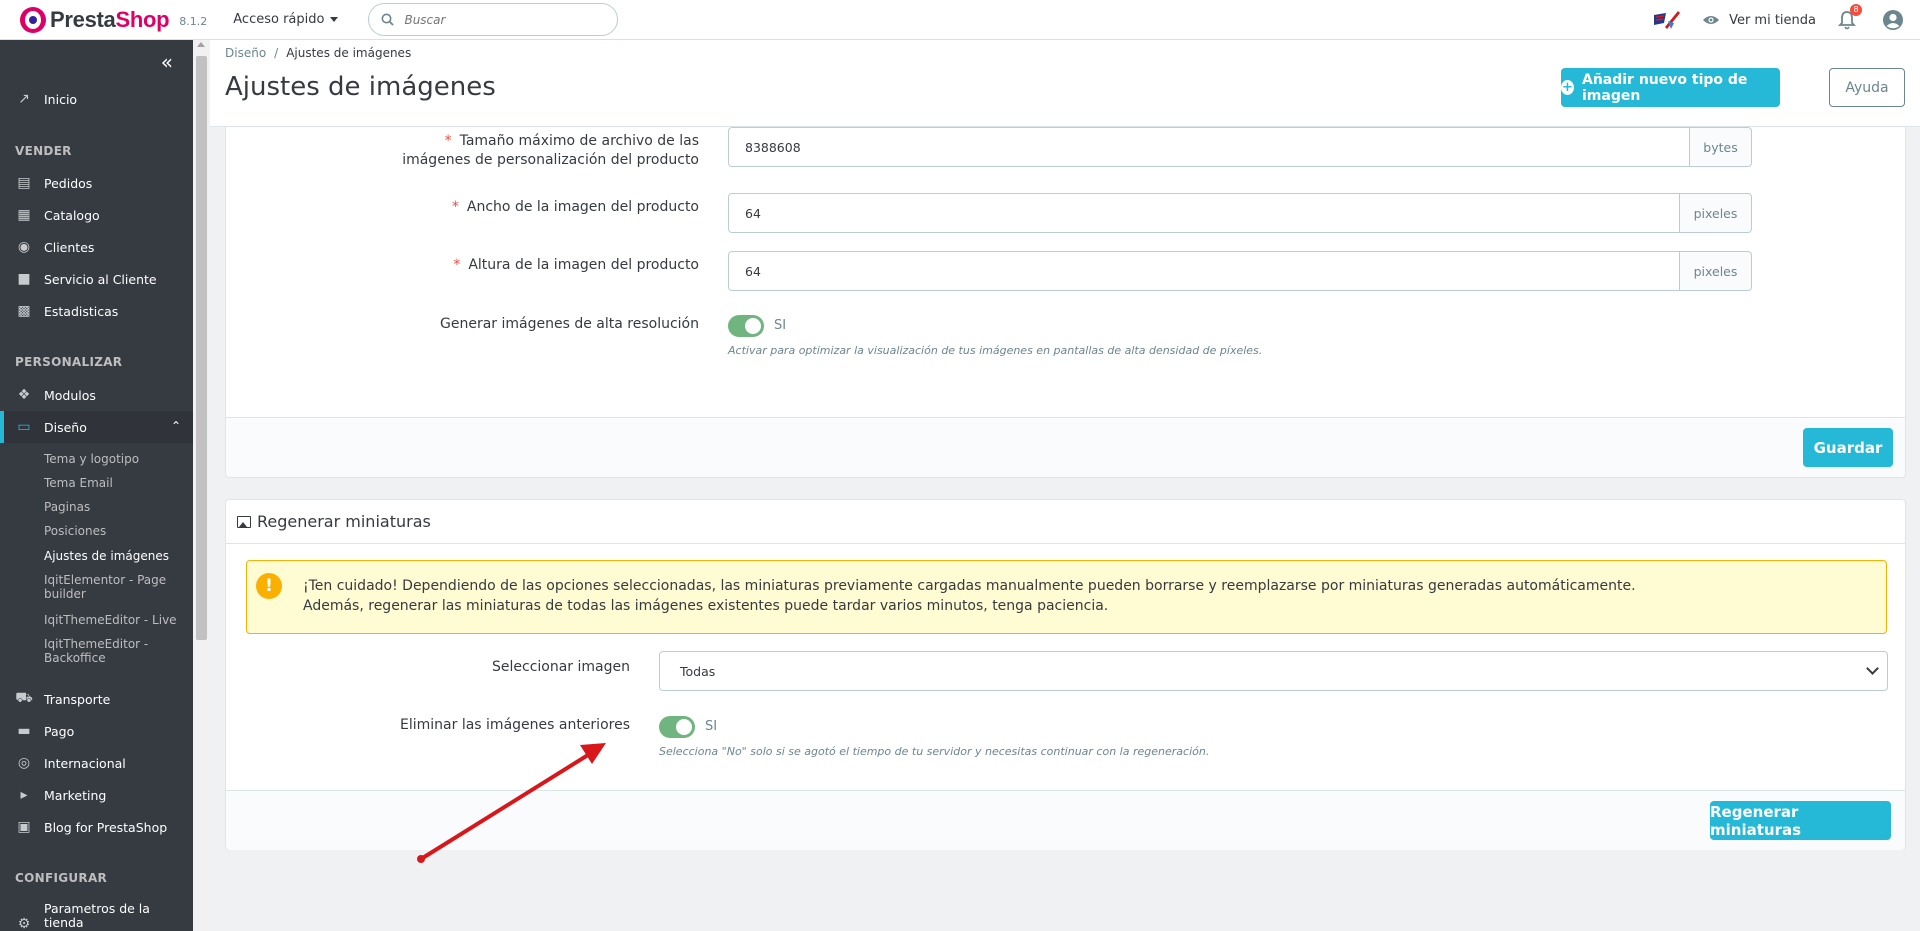 The image size is (1920, 931). Describe the element at coordinates (1772, 20) in the screenshot. I see `view-store-label: Ver mi tienda` at that location.